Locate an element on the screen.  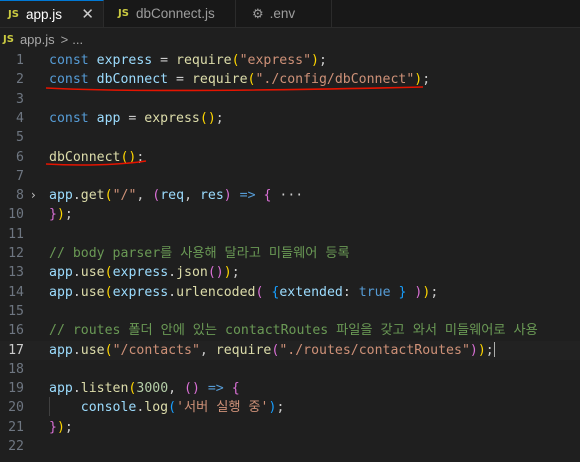
code-text: const express = require("express"); is located at coordinates (188, 60).